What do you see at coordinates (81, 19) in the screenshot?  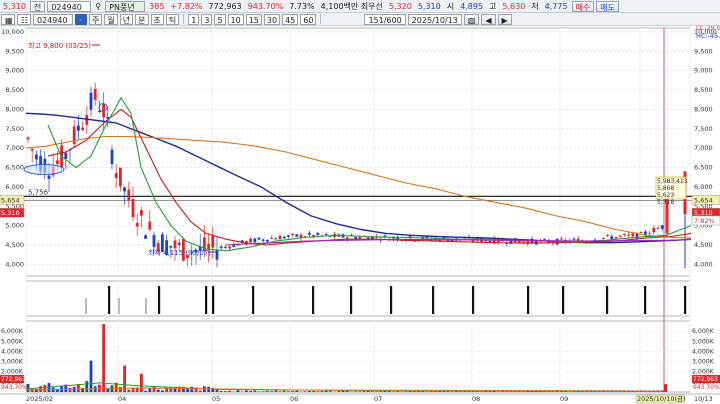 I see `day-tab: ·` at bounding box center [81, 19].